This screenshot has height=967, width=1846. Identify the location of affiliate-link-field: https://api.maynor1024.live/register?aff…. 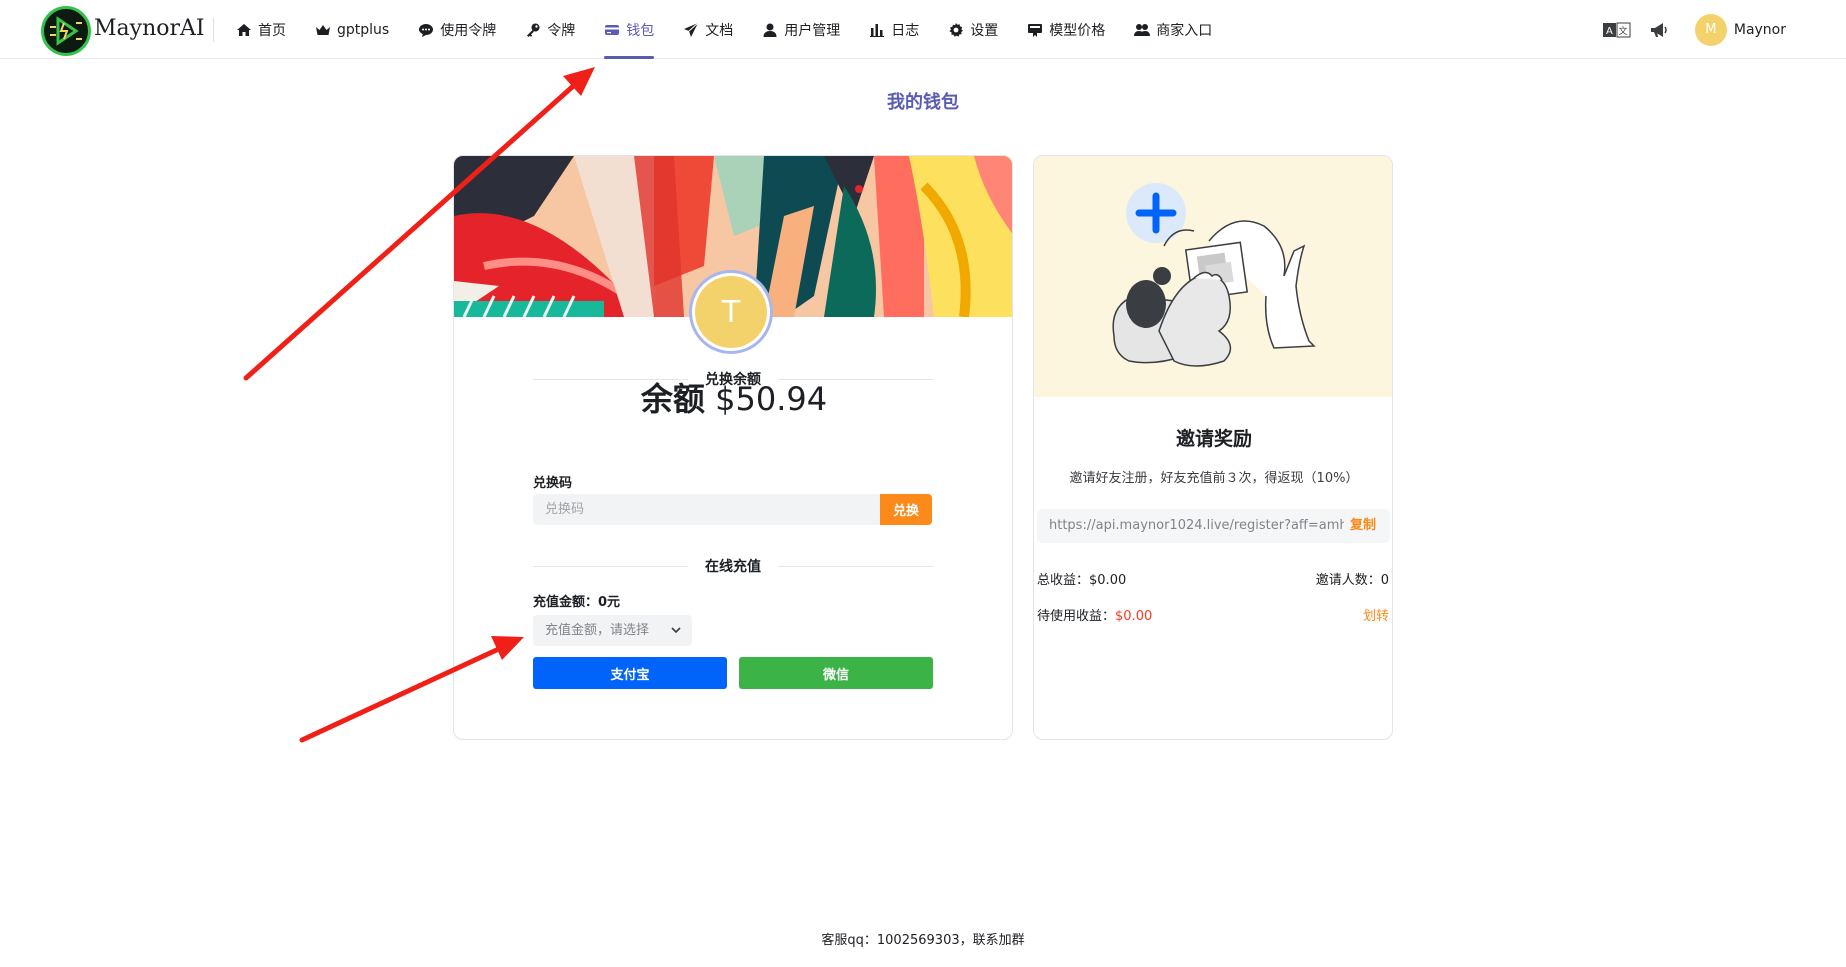
(1213, 526).